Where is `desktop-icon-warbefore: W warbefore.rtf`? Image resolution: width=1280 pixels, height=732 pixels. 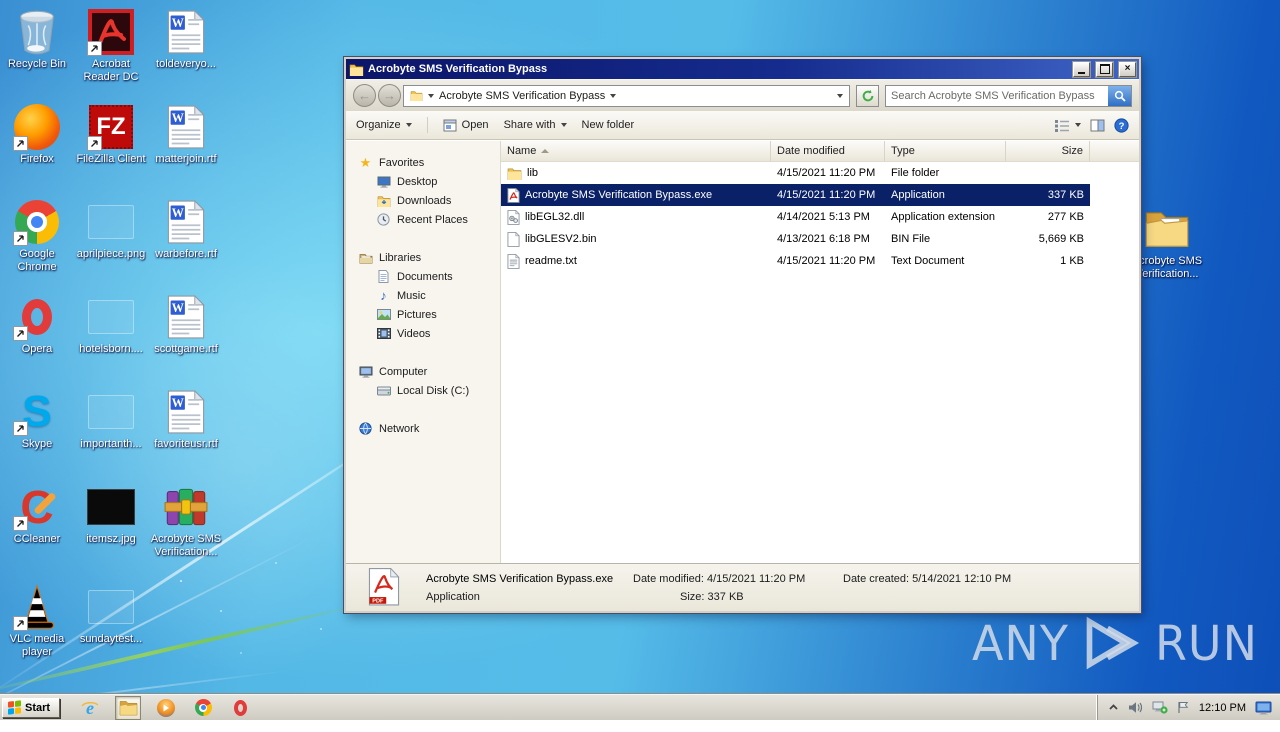 desktop-icon-warbefore: W warbefore.rtf is located at coordinates (186, 229).